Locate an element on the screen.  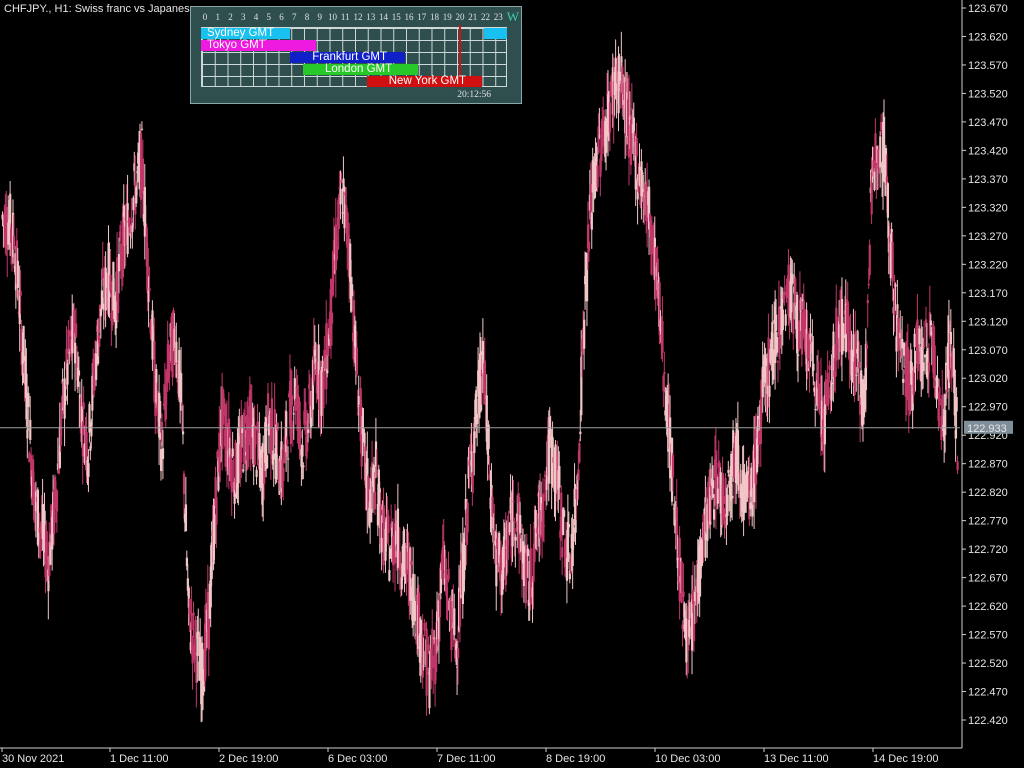
price-label: 122.670 is located at coordinates (988, 579).